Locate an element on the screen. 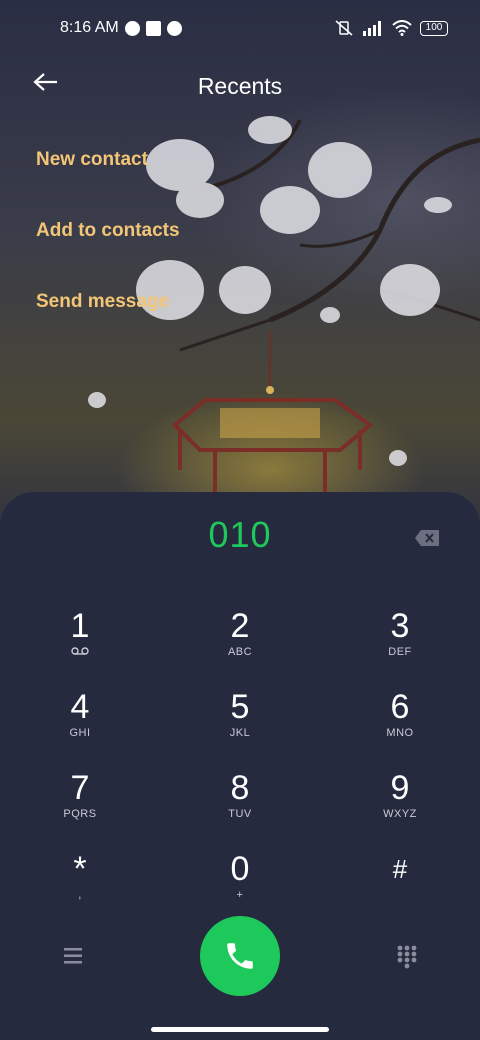 The width and height of the screenshot is (480, 1040). home-indicator is located at coordinates (240, 1029).